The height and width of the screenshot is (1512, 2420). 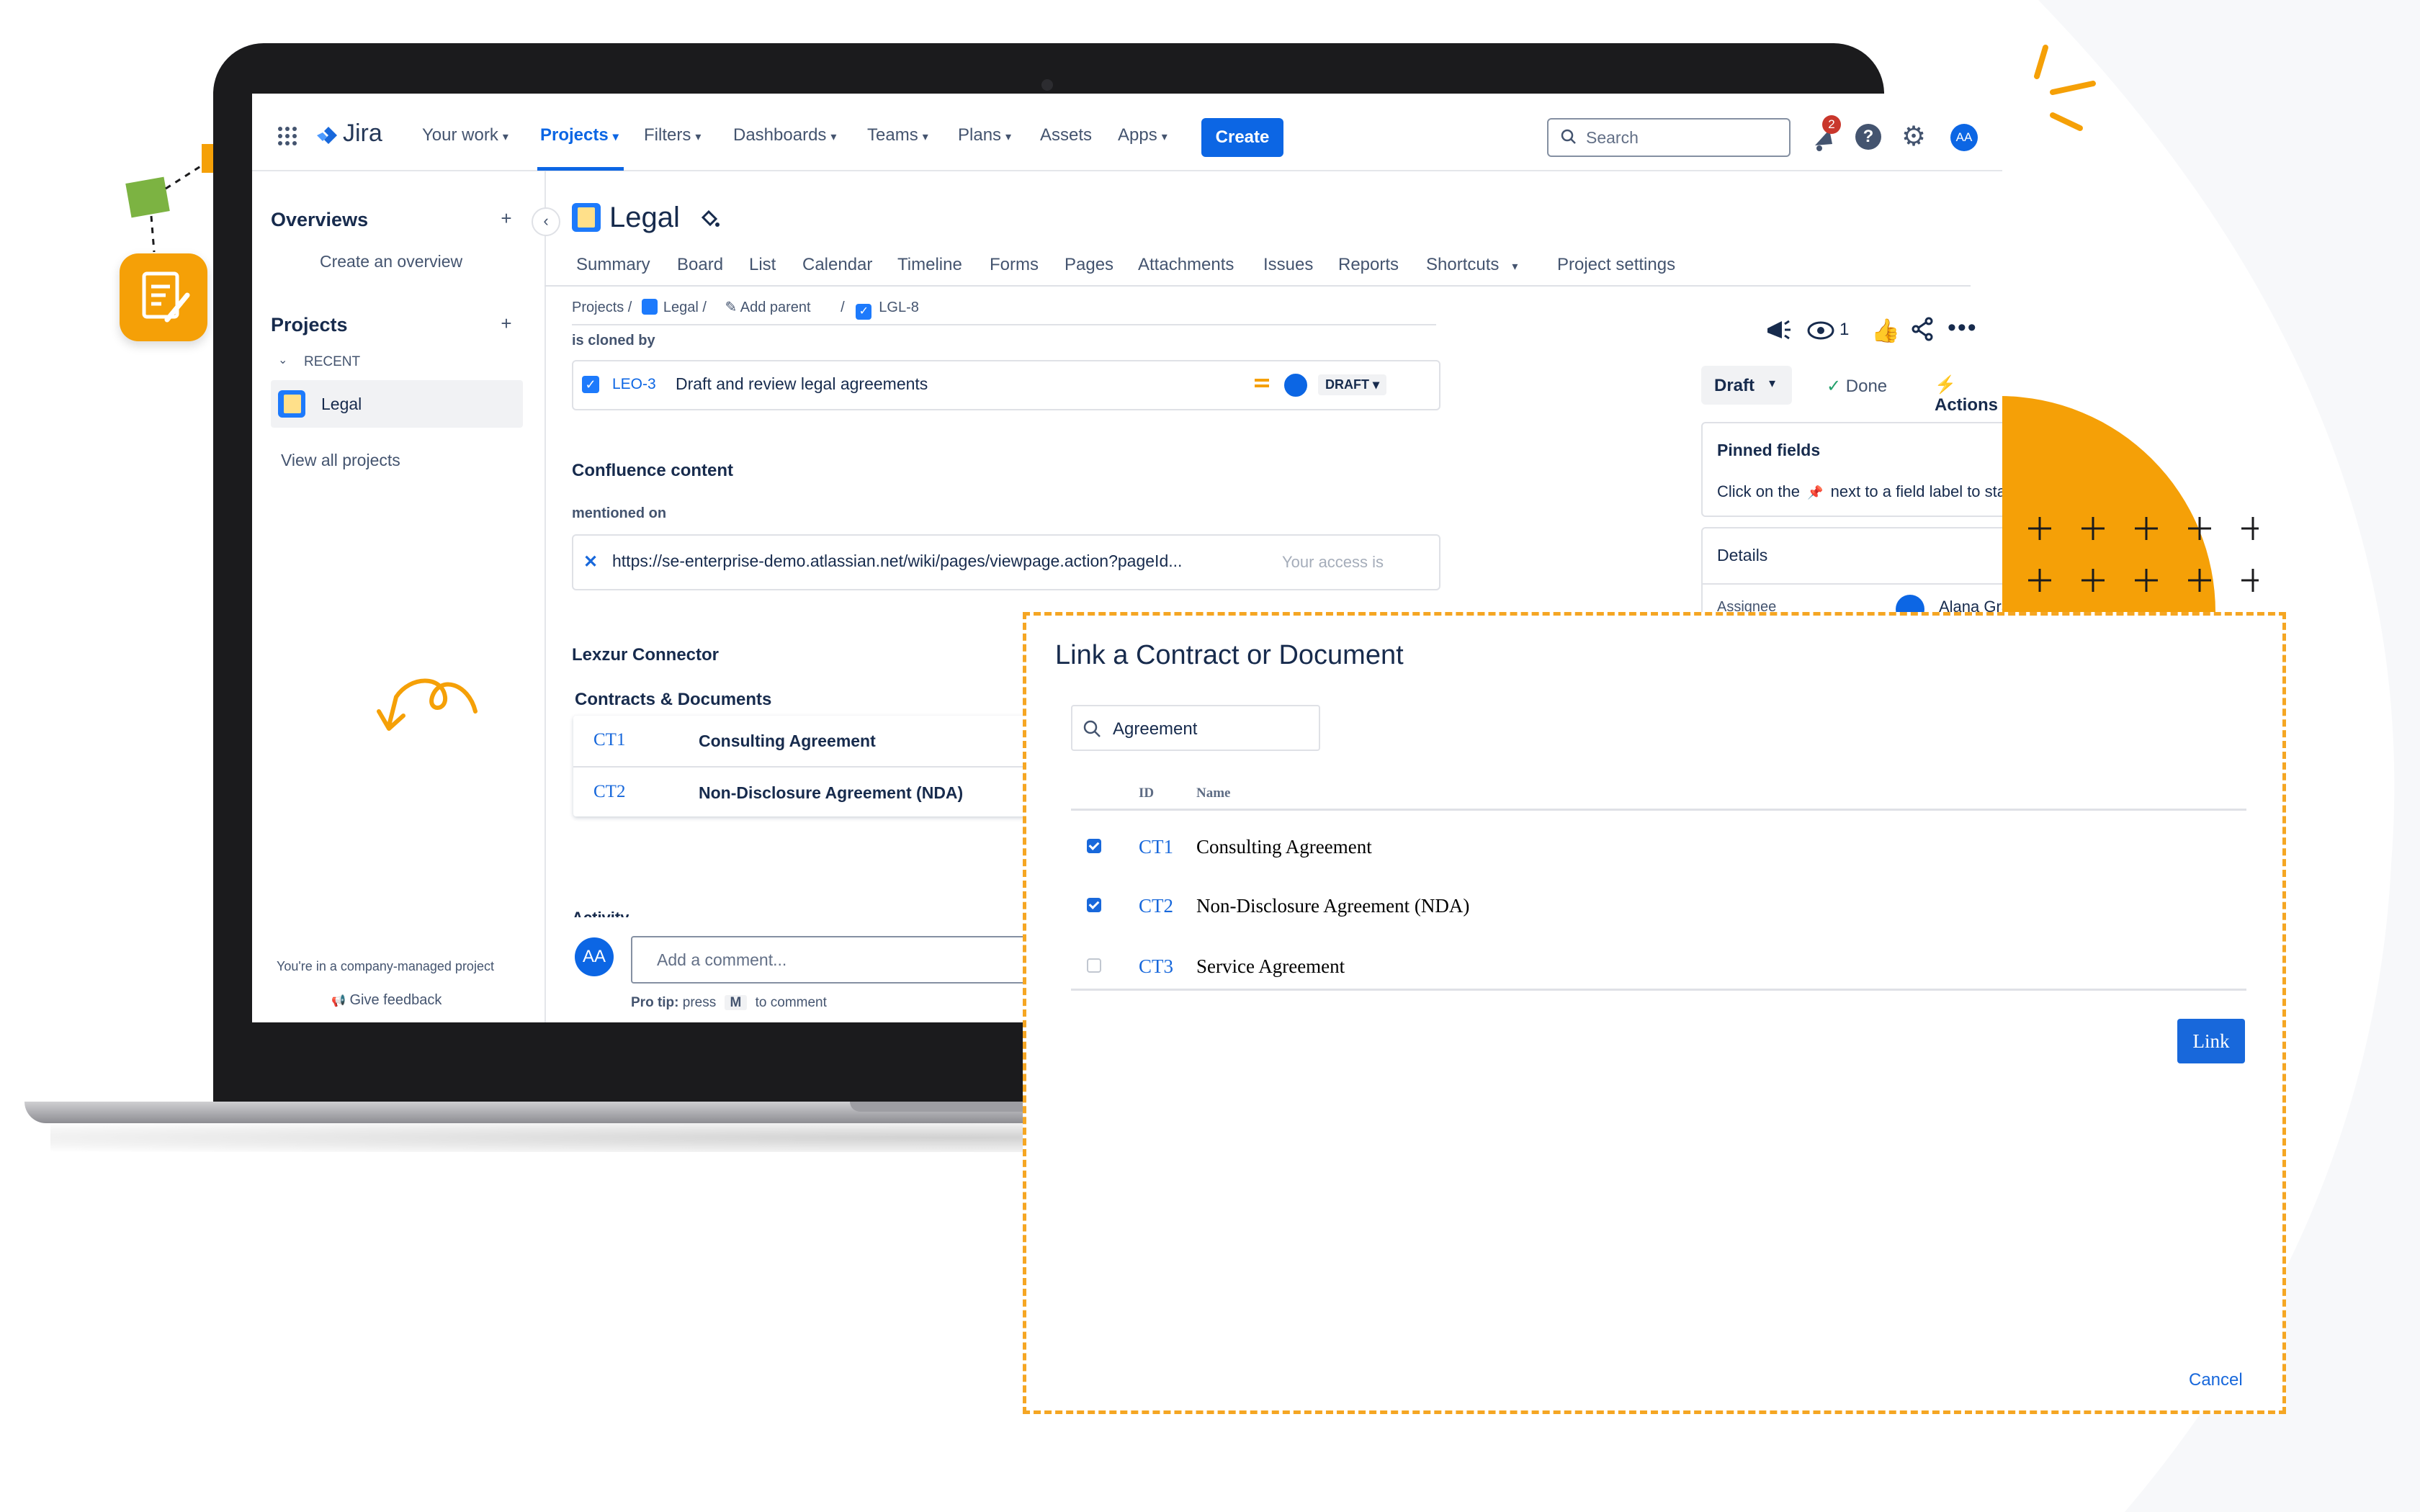 What do you see at coordinates (1777, 331) in the screenshot?
I see `feedback-megaphone-icon` at bounding box center [1777, 331].